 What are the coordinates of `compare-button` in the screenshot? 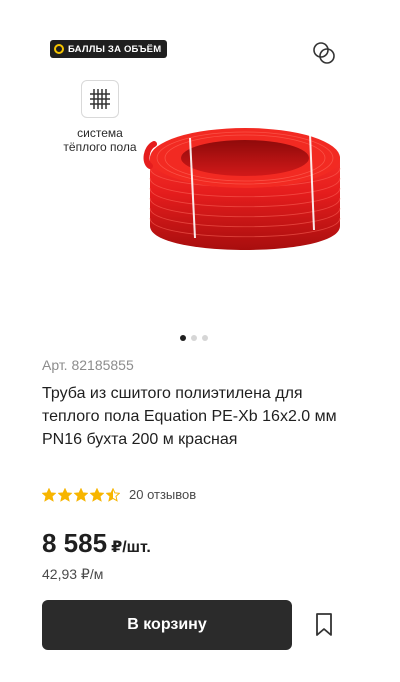 It's located at (324, 53).